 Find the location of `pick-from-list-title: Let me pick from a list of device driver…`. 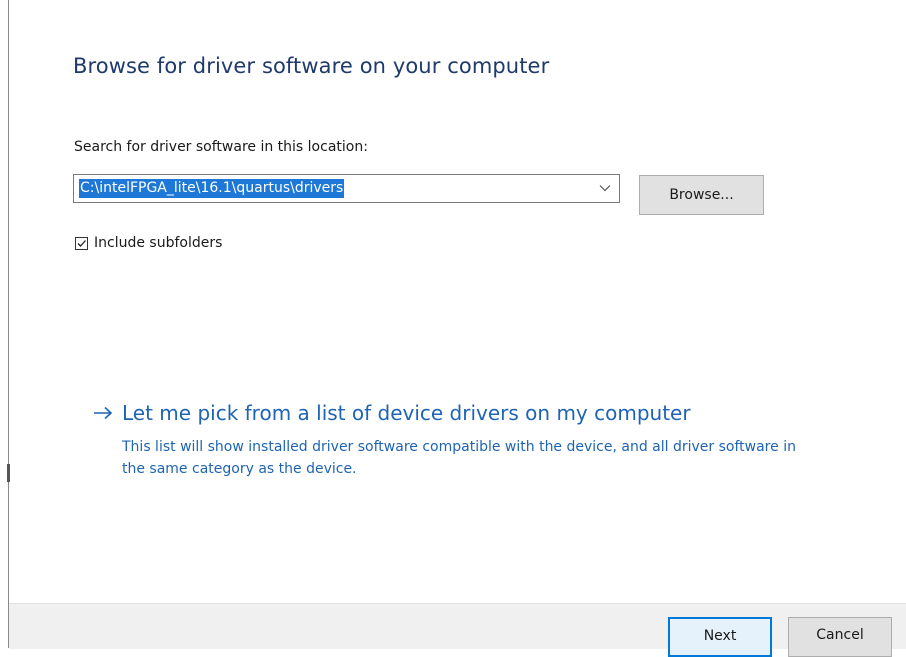

pick-from-list-title: Let me pick from a list of device driver… is located at coordinates (406, 413).